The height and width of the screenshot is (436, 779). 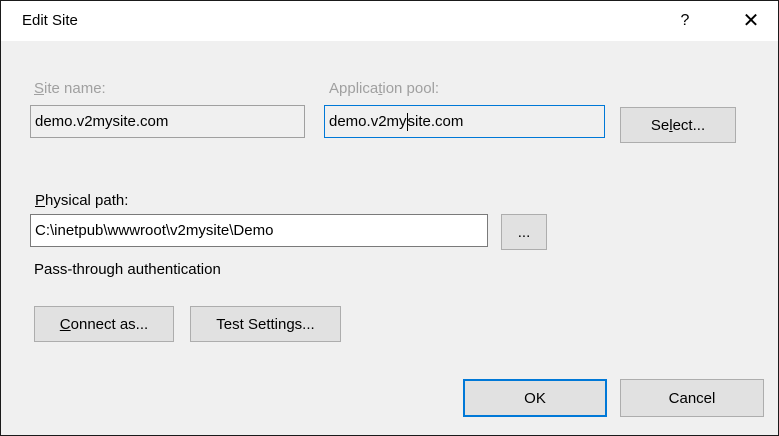 I want to click on application-pool-field: demo.v2my site.com, so click(x=464, y=121).